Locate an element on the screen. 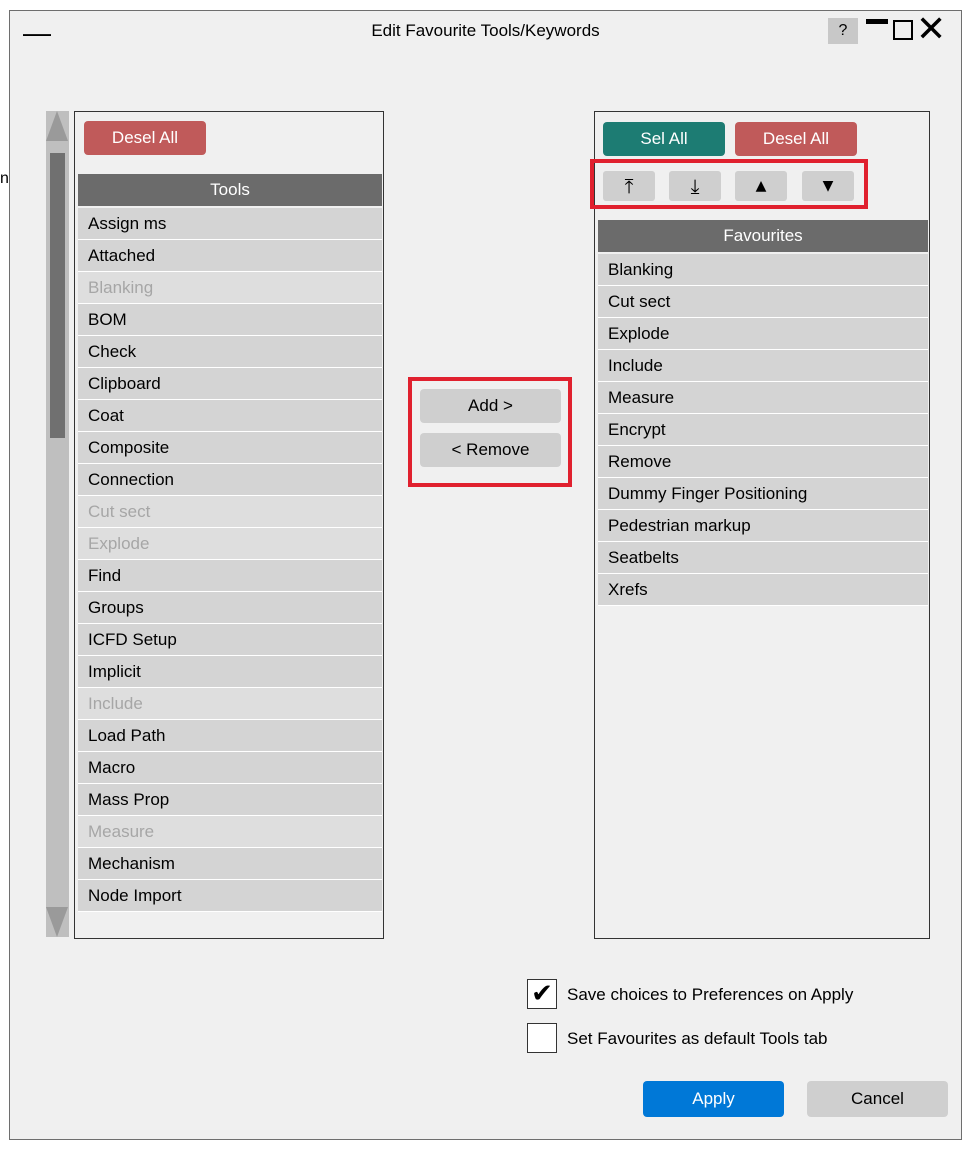 Image resolution: width=966 pixels, height=1171 pixels. apply-button: Apply is located at coordinates (713, 1099).